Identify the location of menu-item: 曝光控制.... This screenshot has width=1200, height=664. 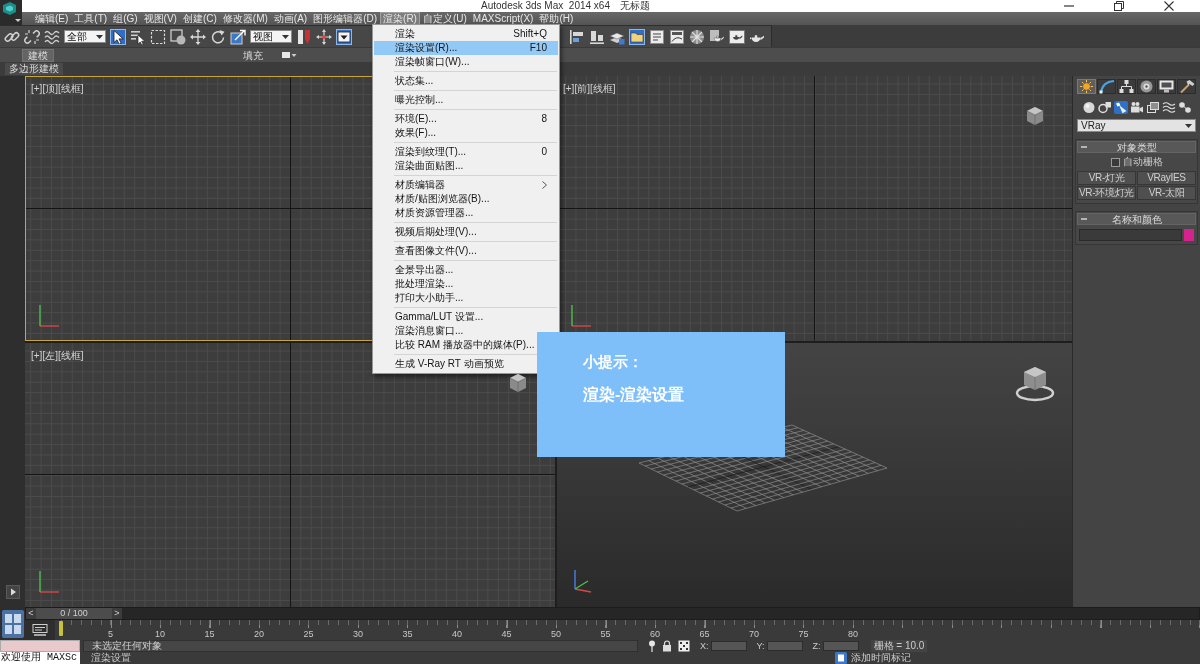
(466, 100).